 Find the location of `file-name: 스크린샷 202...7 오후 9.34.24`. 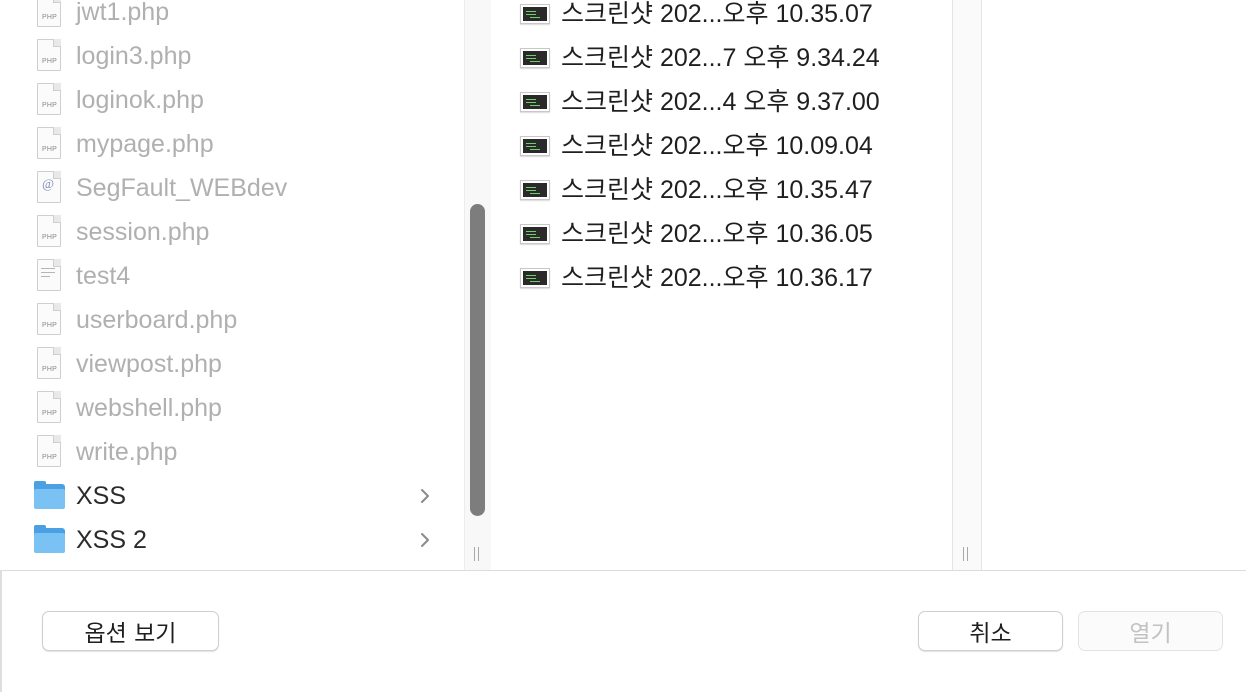

file-name: 스크린샷 202...7 오후 9.34.24 is located at coordinates (720, 58).